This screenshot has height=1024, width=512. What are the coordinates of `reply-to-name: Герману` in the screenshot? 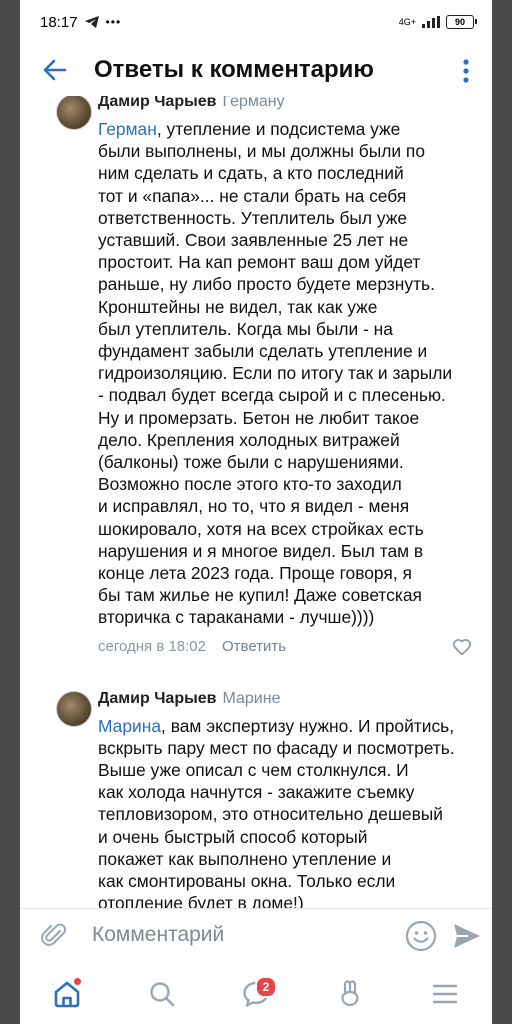 It's located at (254, 103).